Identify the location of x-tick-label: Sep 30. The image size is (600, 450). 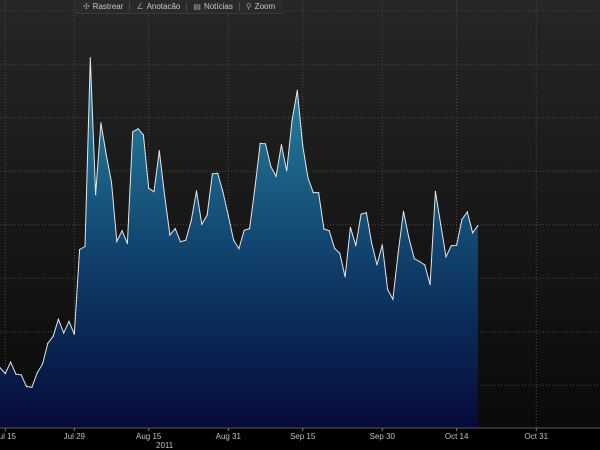
(383, 436).